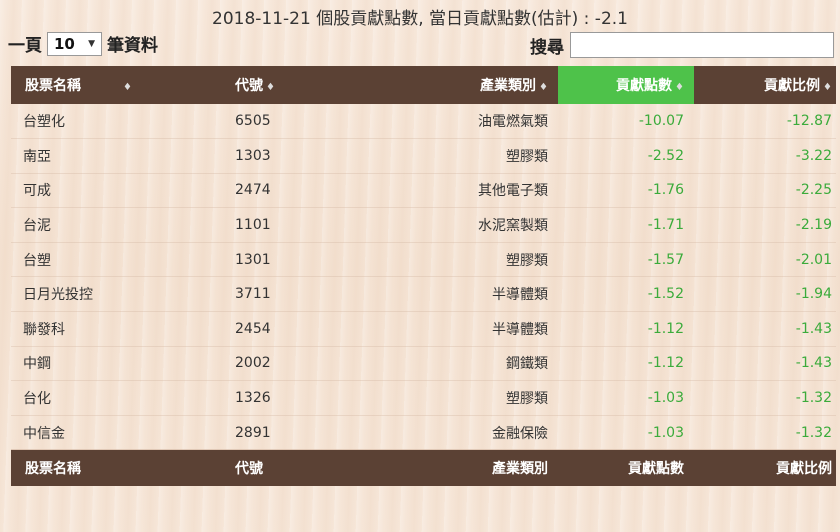 This screenshot has width=840, height=532. What do you see at coordinates (547, 47) in the screenshot?
I see `search-label: 搜尋` at bounding box center [547, 47].